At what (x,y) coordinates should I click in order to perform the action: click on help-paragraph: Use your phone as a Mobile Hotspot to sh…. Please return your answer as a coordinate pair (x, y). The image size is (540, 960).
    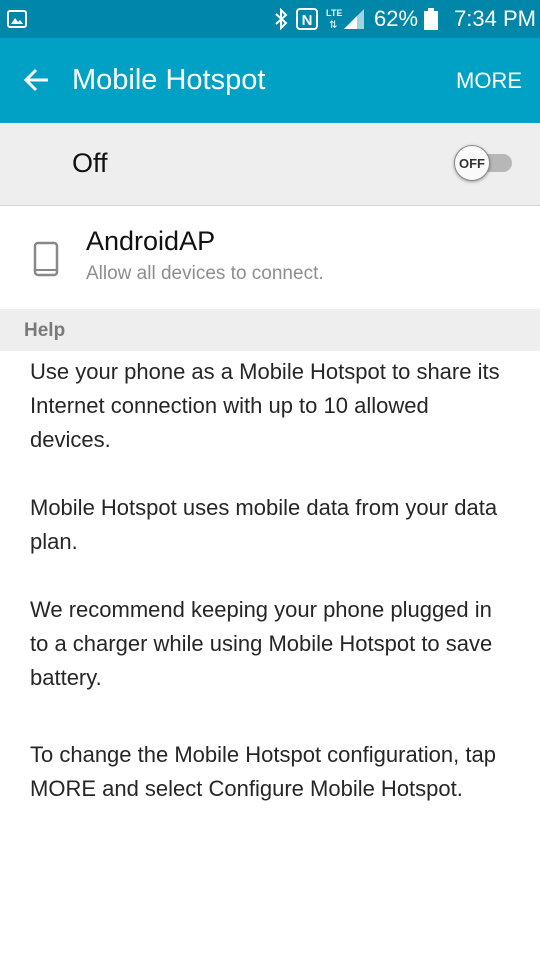
    Looking at the image, I should click on (265, 405).